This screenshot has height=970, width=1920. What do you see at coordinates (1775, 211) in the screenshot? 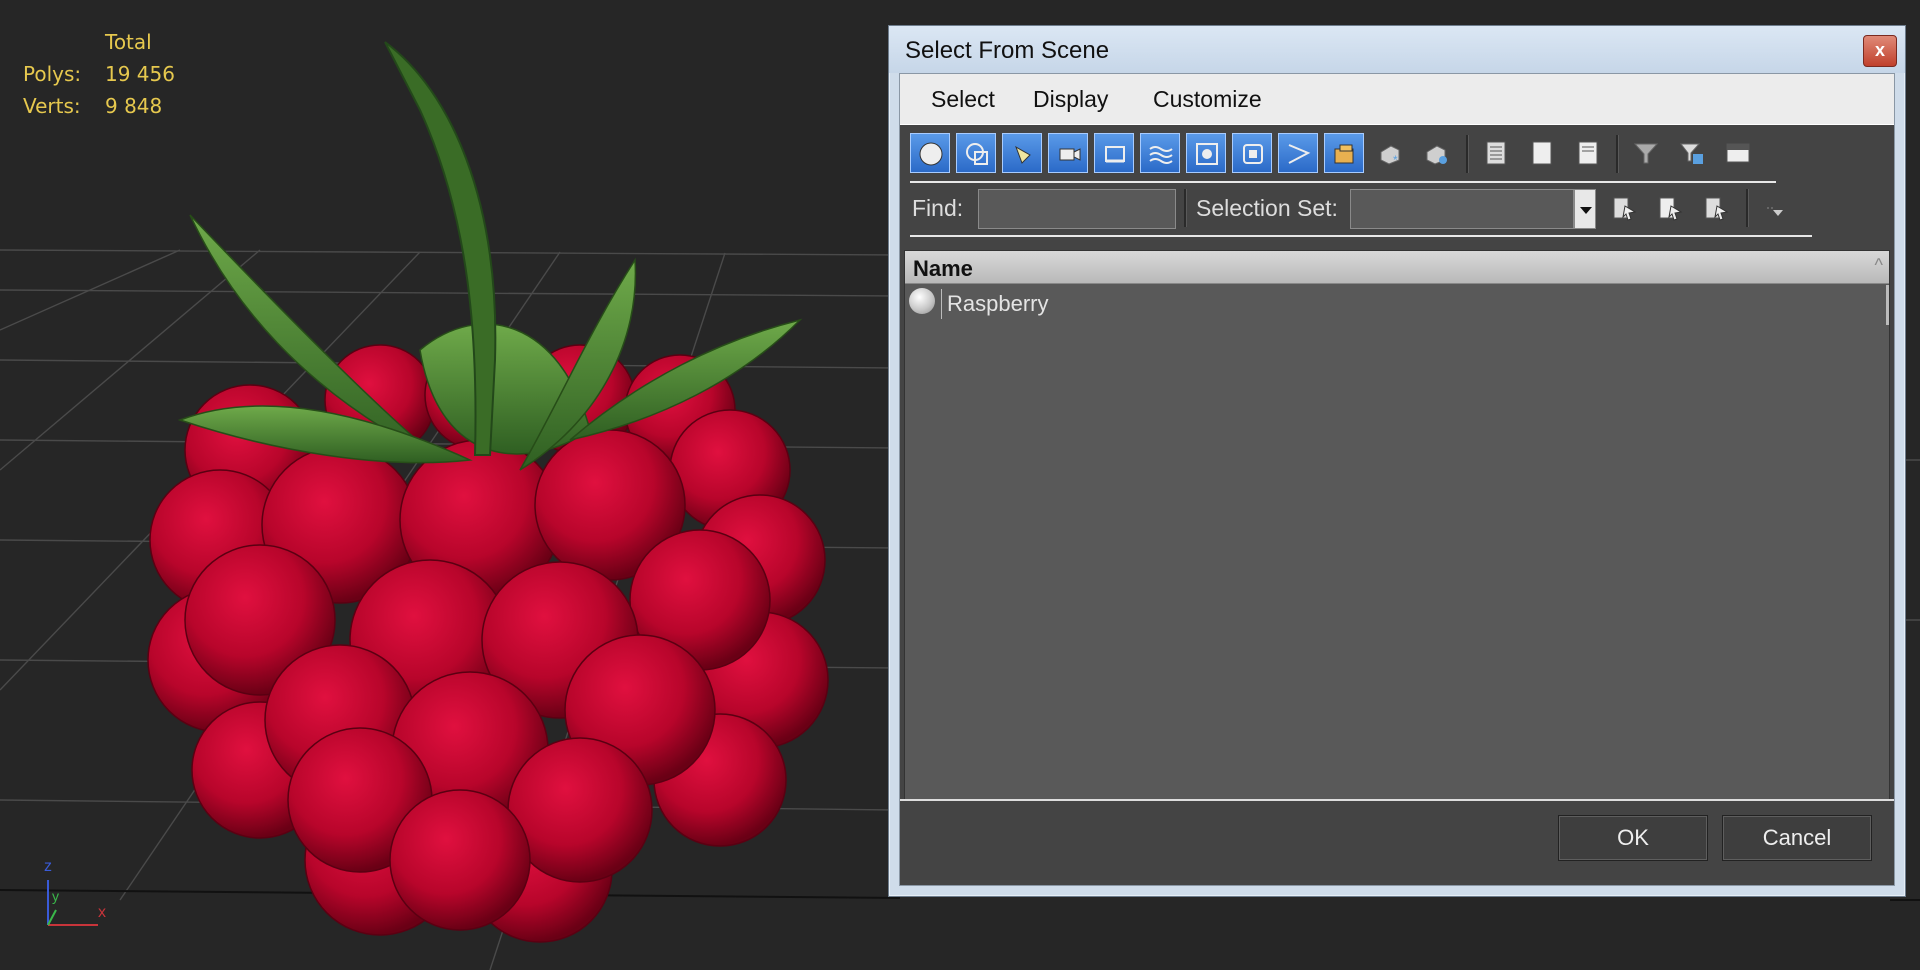
I see `chevron-down-icon` at bounding box center [1775, 211].